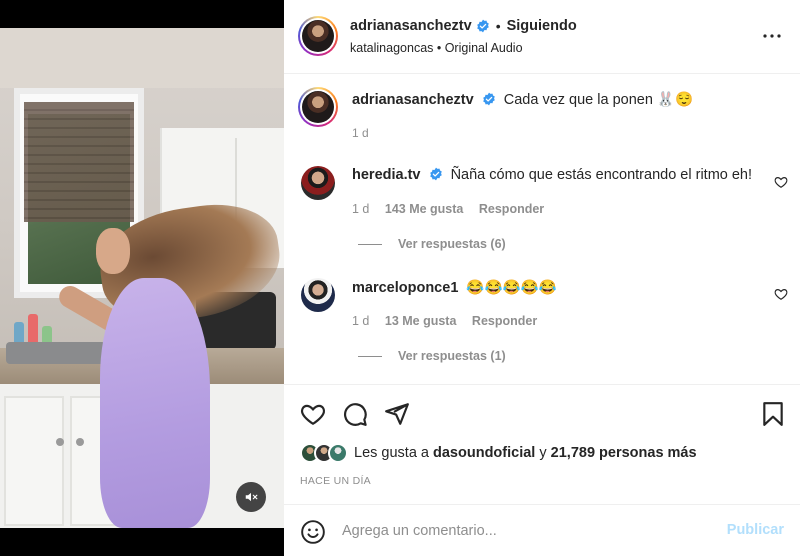 This screenshot has width=800, height=556. I want to click on author-username: adrianasancheztv, so click(411, 26).